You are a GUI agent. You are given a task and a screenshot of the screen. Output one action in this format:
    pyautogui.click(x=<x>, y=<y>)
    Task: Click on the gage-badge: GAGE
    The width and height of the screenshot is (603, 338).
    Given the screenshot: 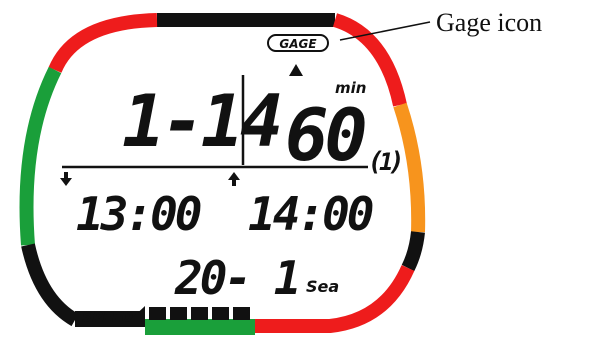 What is the action you would take?
    pyautogui.click(x=298, y=43)
    